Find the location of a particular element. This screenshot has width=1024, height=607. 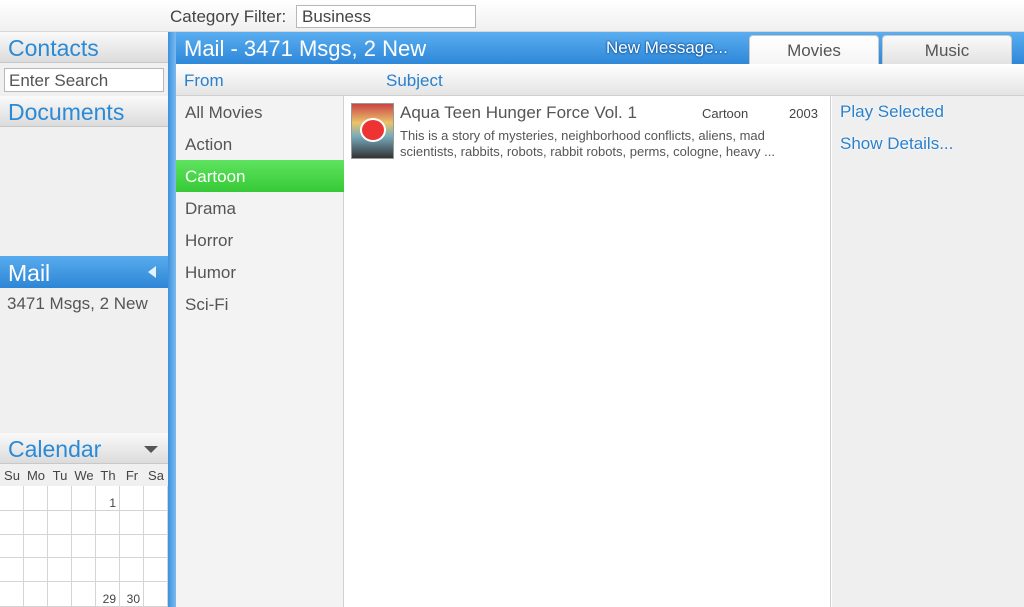

documents-section-header: Documents is located at coordinates (84, 111).